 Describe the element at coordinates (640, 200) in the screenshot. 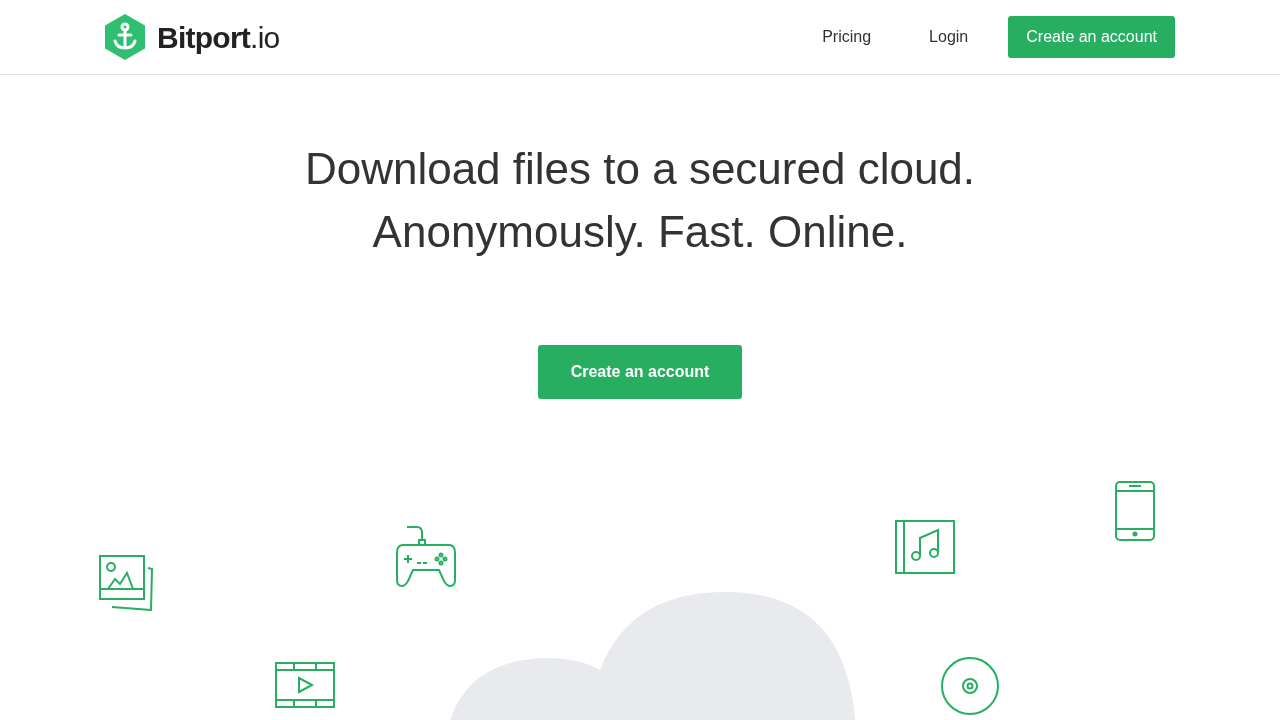

I see `headline: Download files to a secured cloud. Anonymously. Fast. Online.` at that location.